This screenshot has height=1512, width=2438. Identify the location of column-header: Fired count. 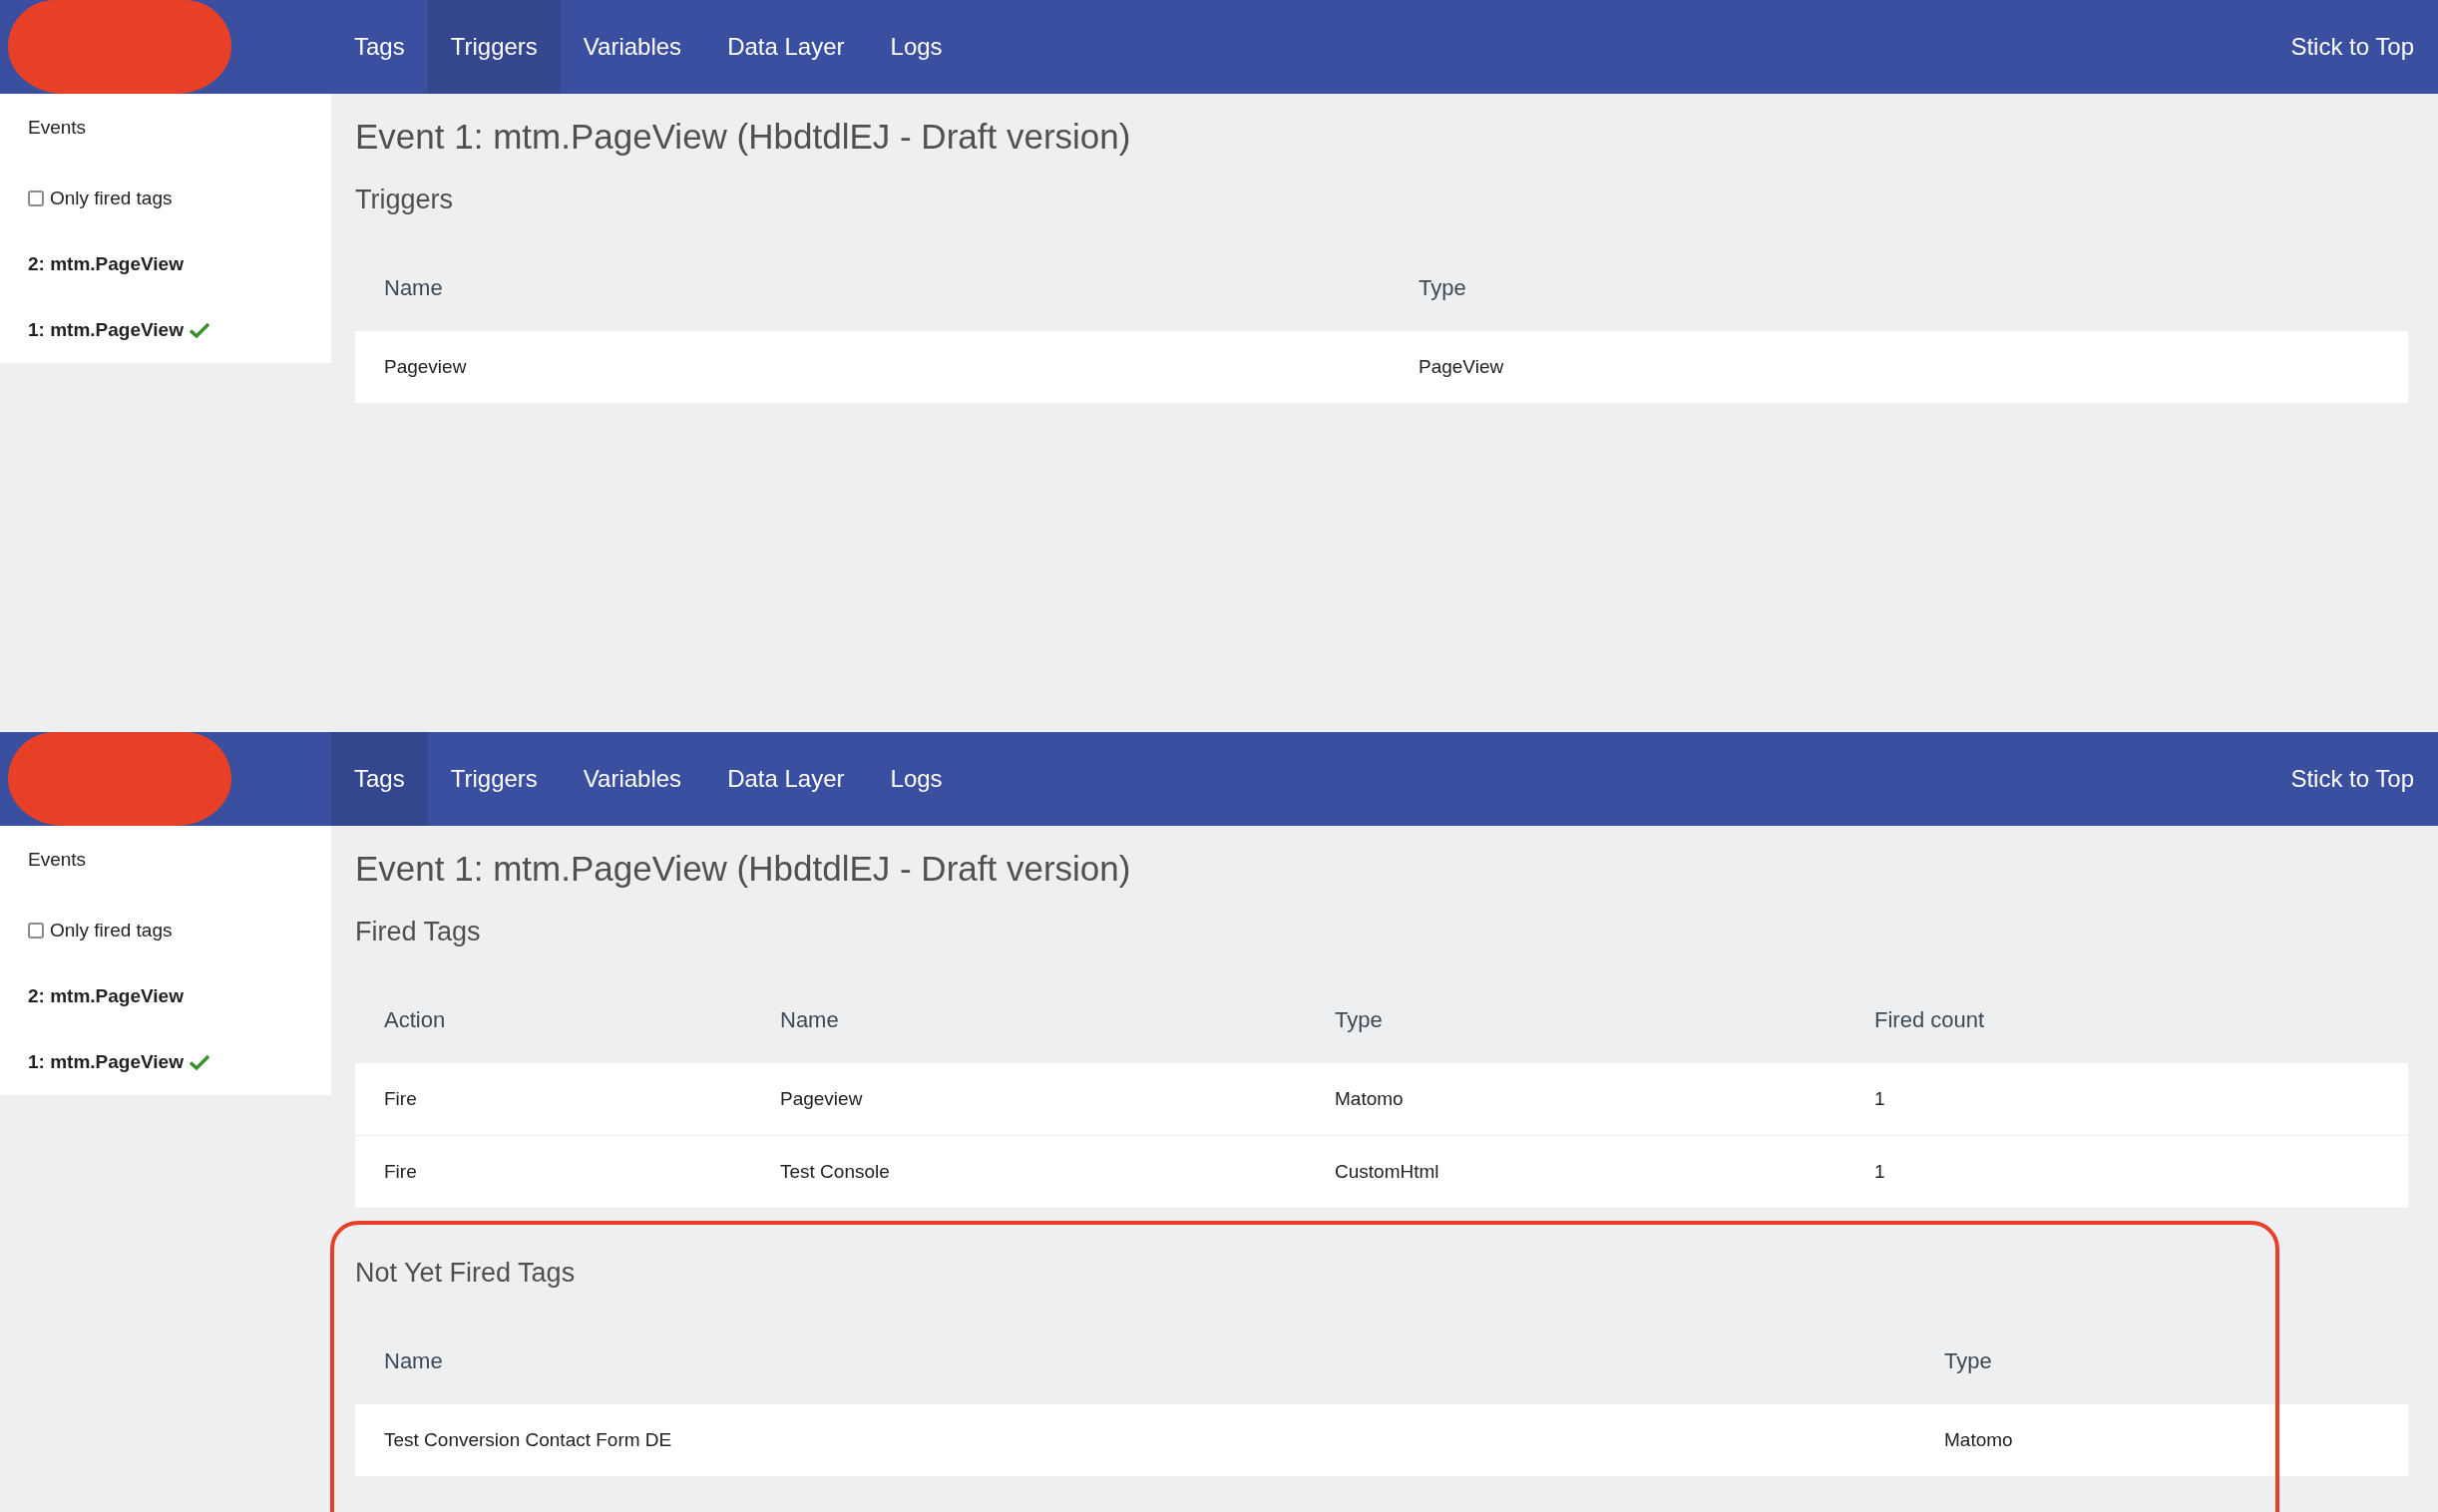
(1930, 1020).